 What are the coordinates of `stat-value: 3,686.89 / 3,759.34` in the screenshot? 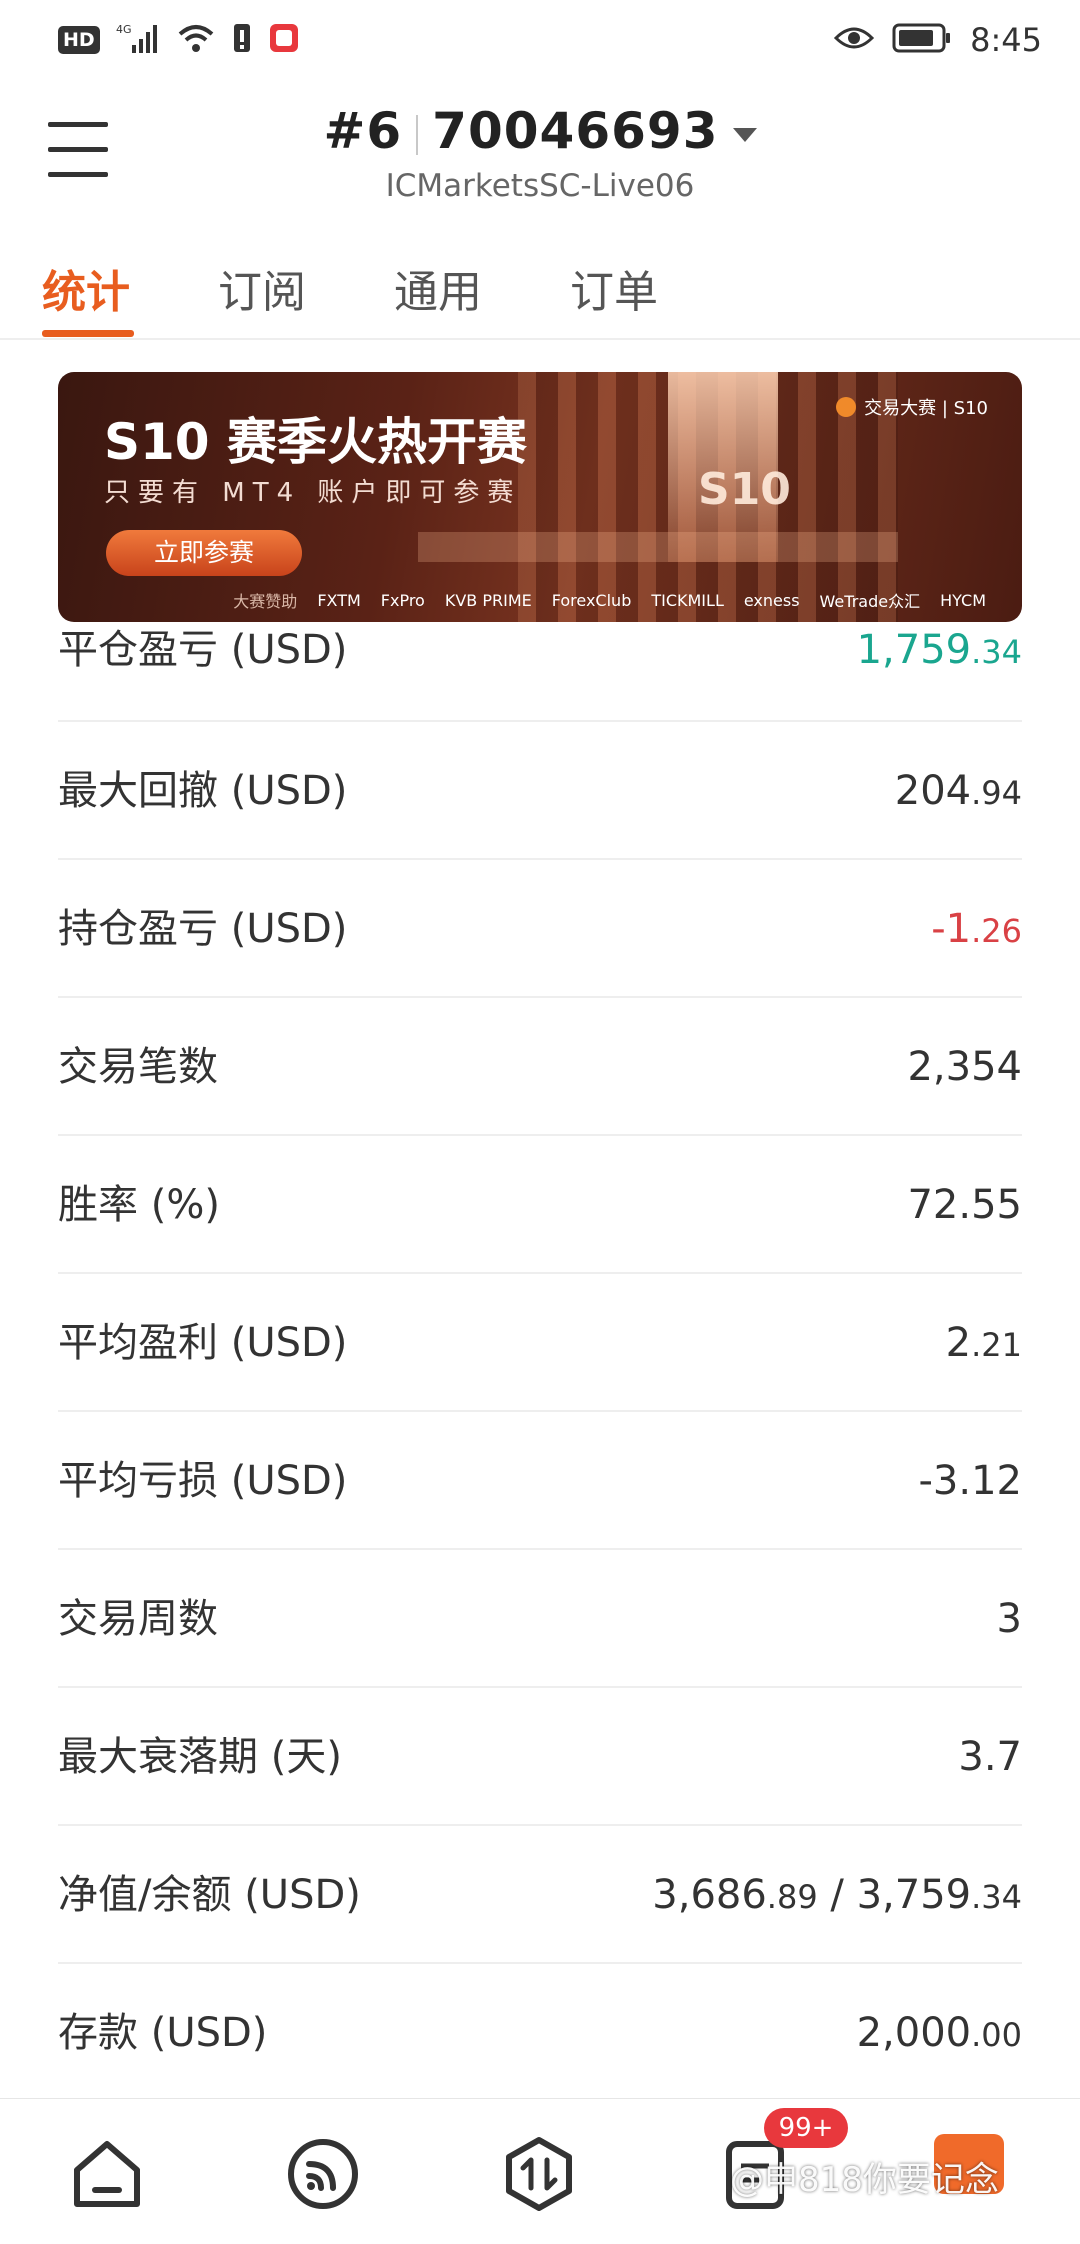 It's located at (837, 1895).